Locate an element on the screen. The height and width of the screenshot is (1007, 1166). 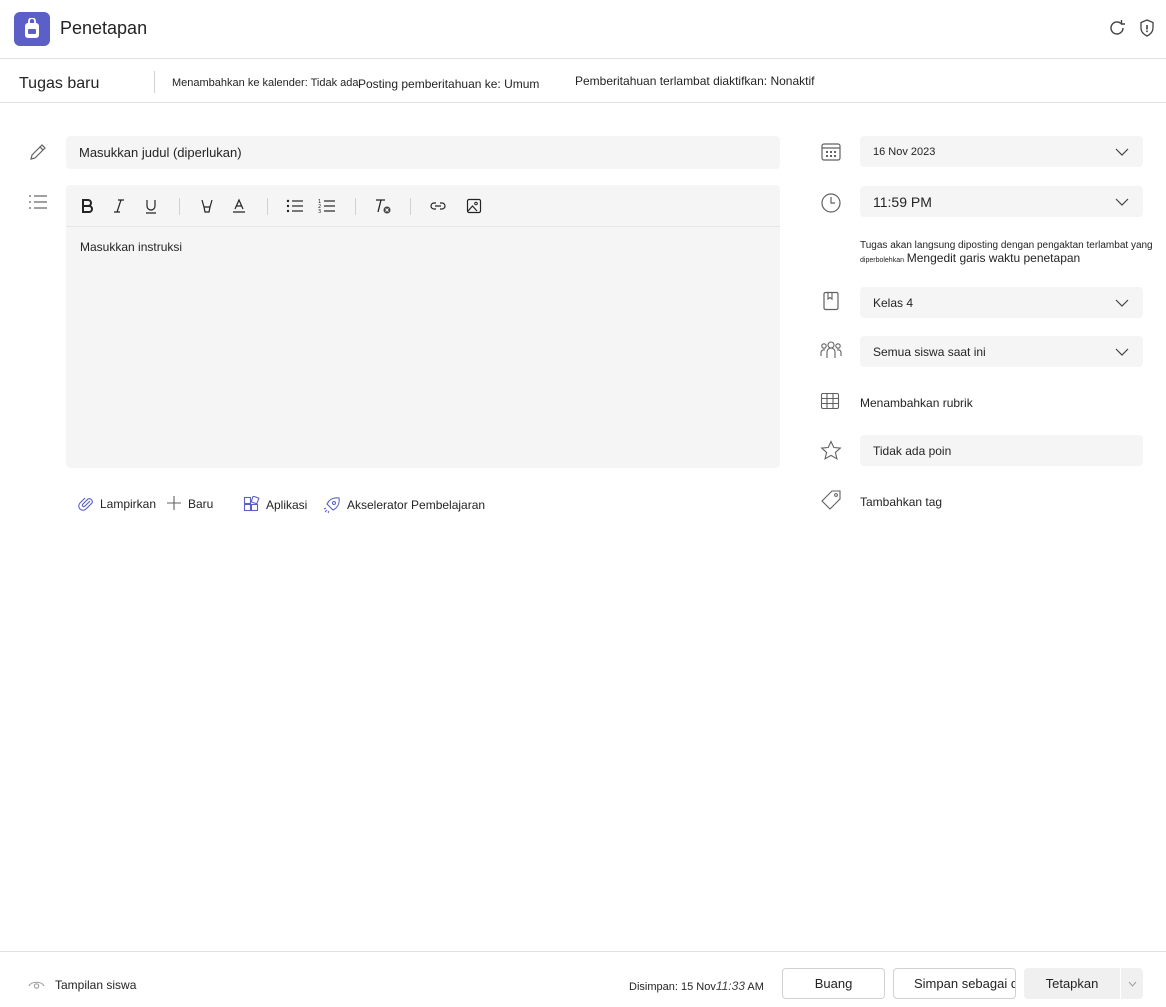
apps-icon is located at coordinates (251, 504).